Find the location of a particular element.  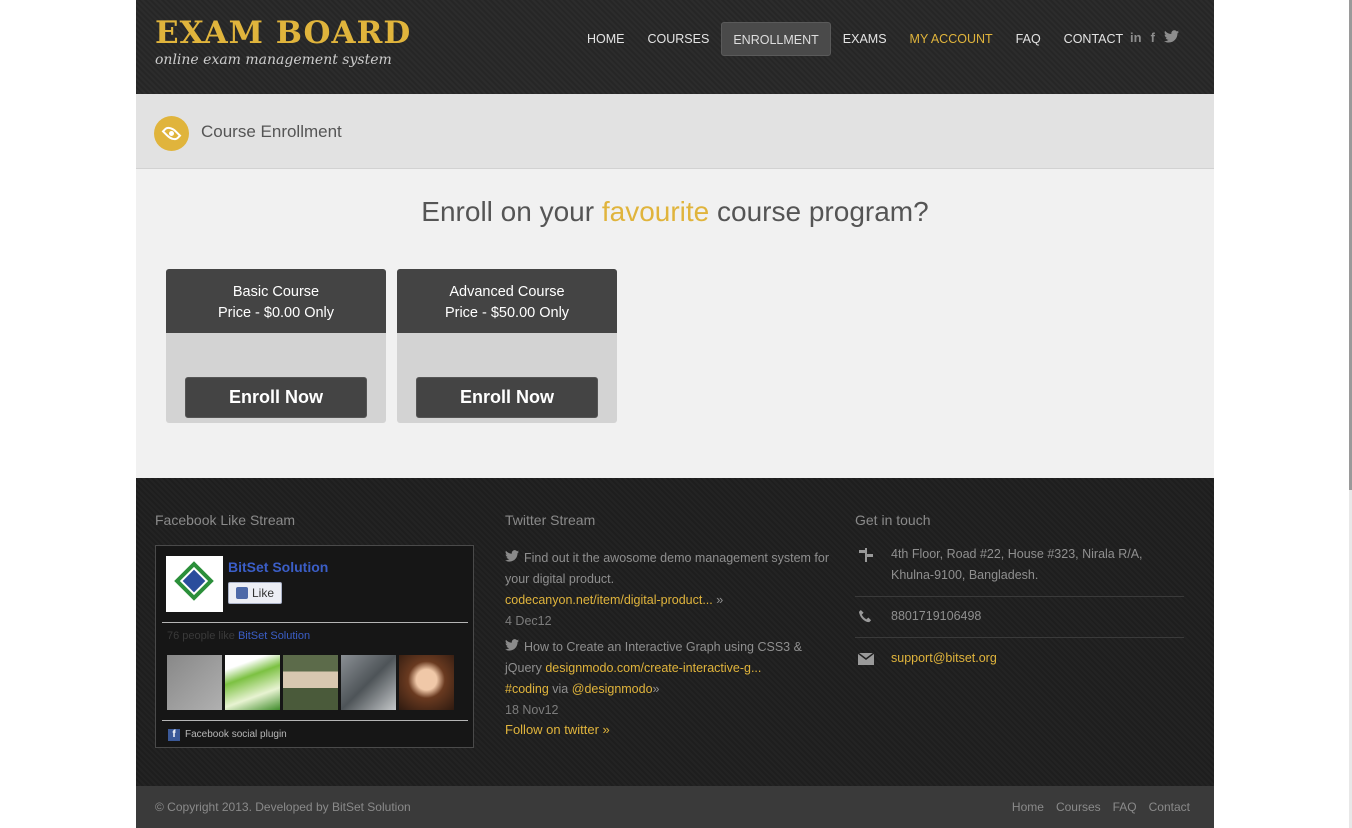

footer-link-courses: Courses is located at coordinates (1078, 807).